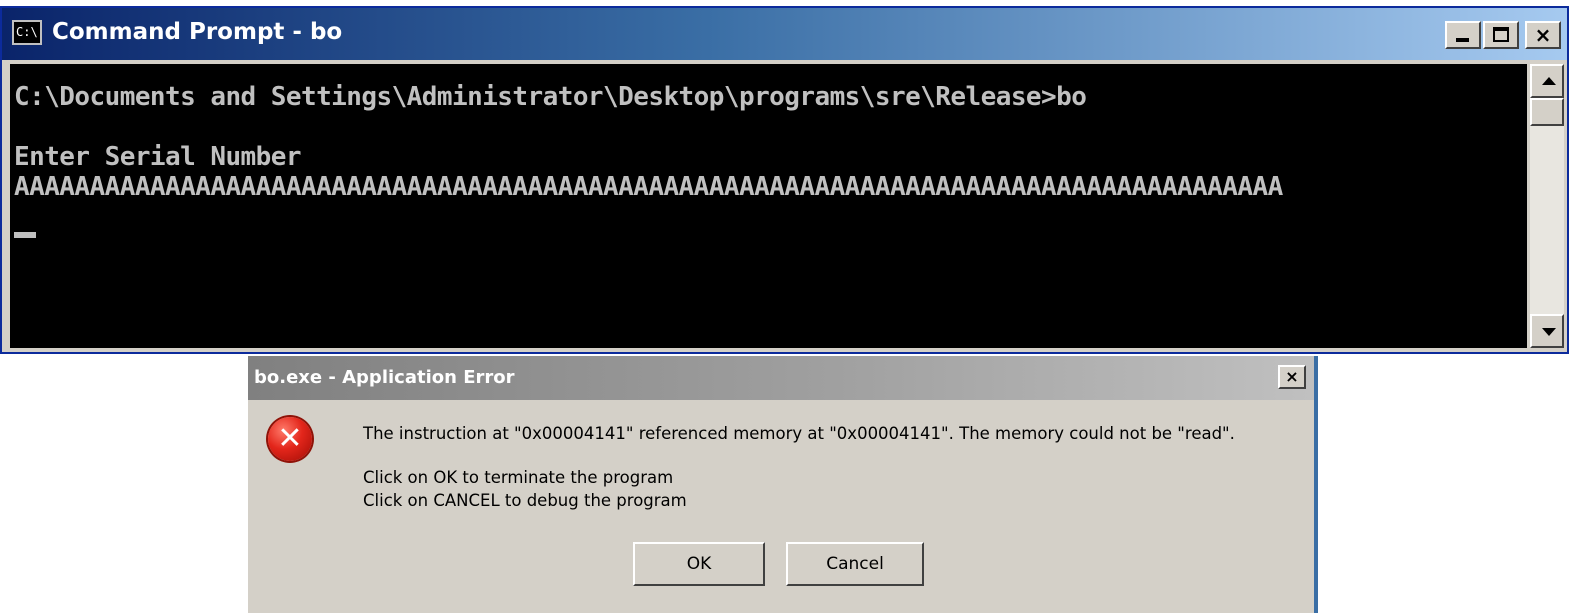 The image size is (1581, 613). I want to click on cancel-instruction: Click on CANCEL to debug the program, so click(525, 500).